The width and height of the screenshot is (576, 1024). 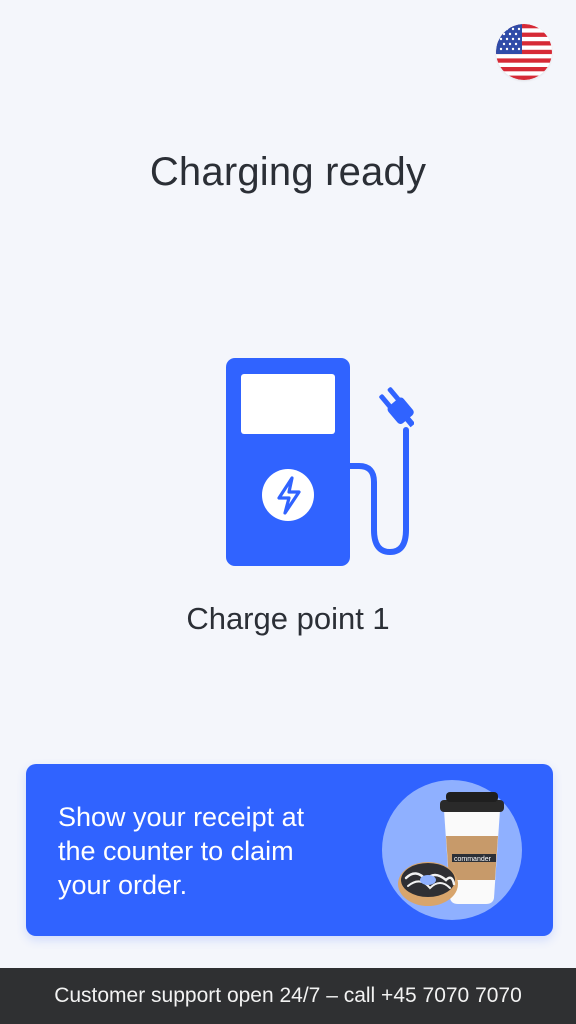 I want to click on coffee-and-donut-image: commander, so click(x=452, y=850).